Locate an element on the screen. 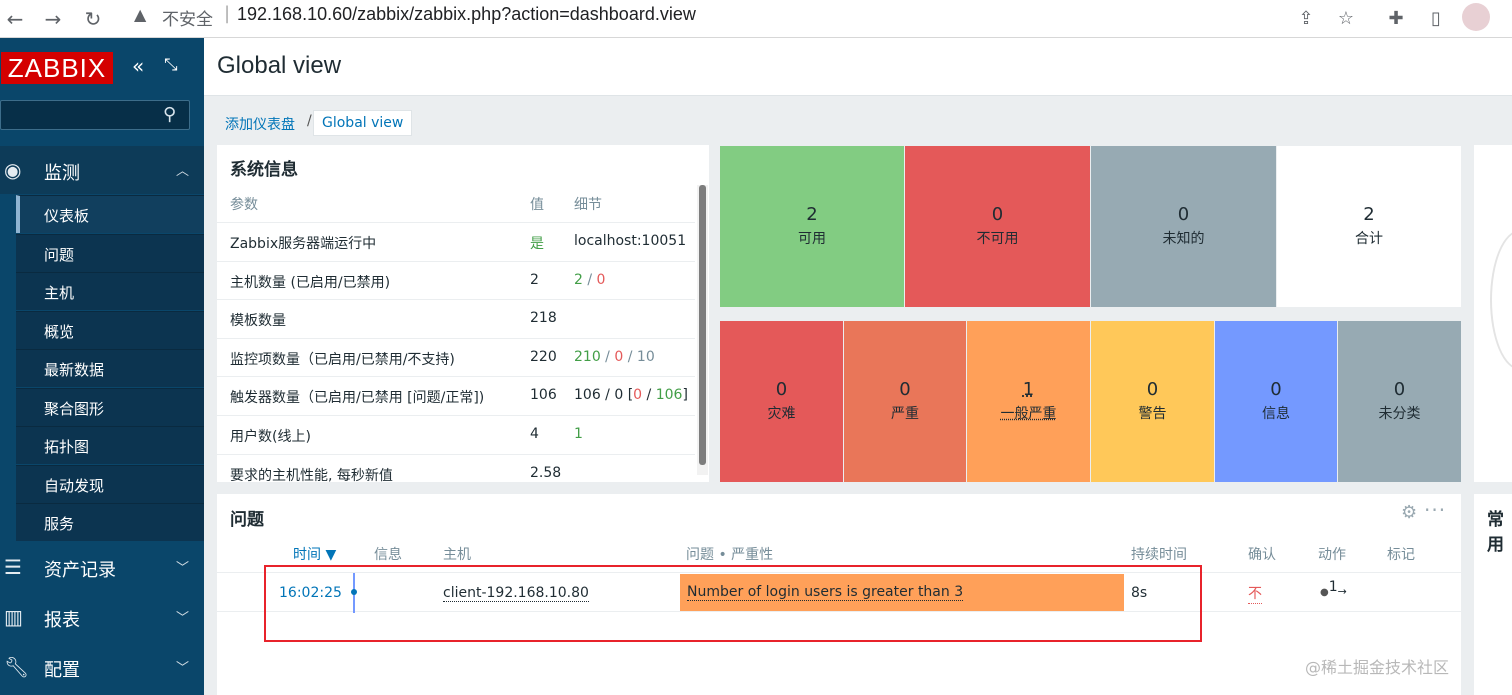  menu-monitoring: ◉ 监测 ︿ is located at coordinates (102, 170).